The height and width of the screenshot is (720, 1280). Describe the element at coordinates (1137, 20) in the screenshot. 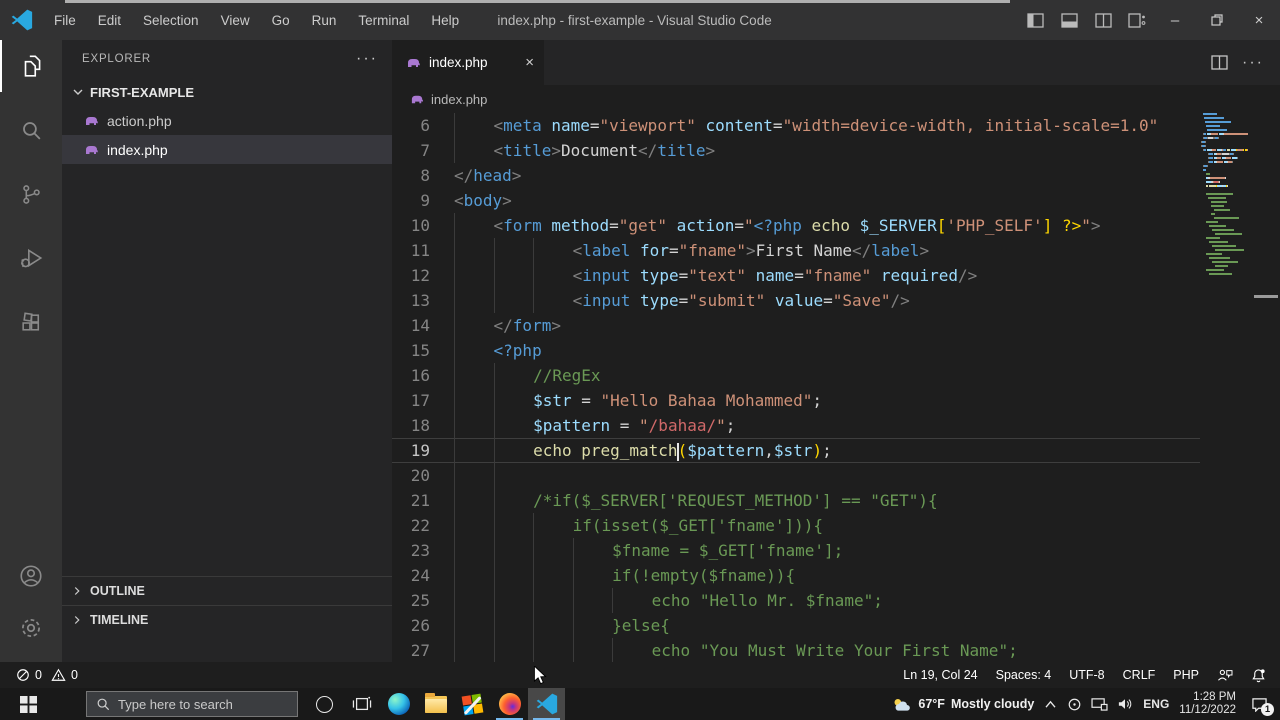

I see `customize-layout-icon` at that location.